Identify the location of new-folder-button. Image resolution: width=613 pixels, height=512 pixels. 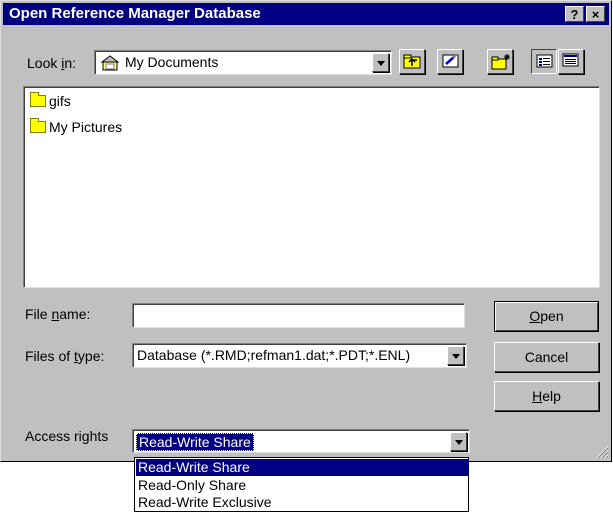
(500, 61).